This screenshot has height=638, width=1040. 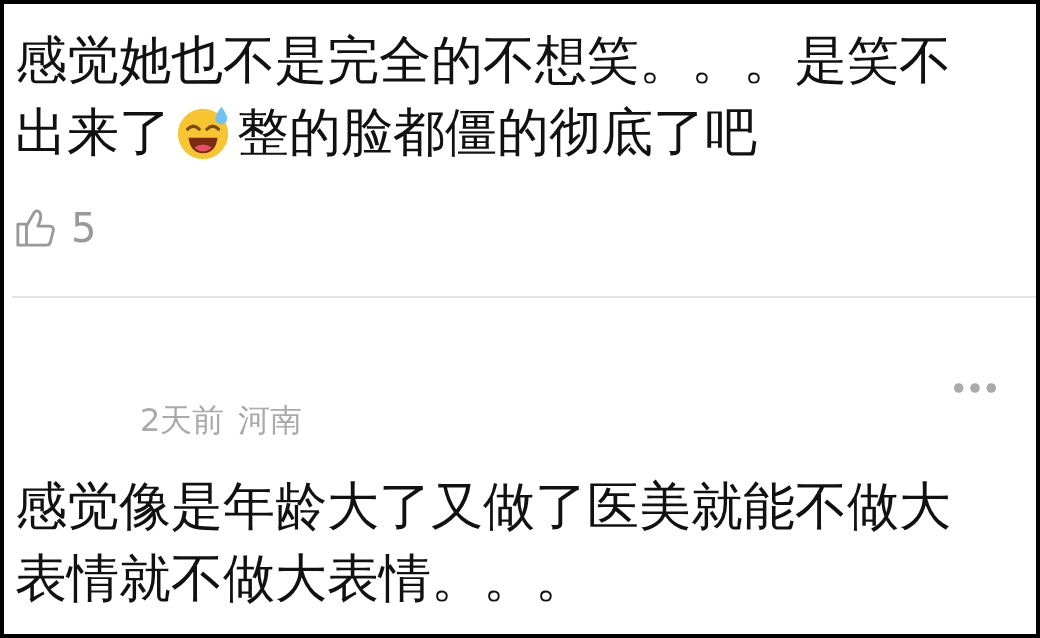 I want to click on comment-time: 2天前, so click(x=182, y=420).